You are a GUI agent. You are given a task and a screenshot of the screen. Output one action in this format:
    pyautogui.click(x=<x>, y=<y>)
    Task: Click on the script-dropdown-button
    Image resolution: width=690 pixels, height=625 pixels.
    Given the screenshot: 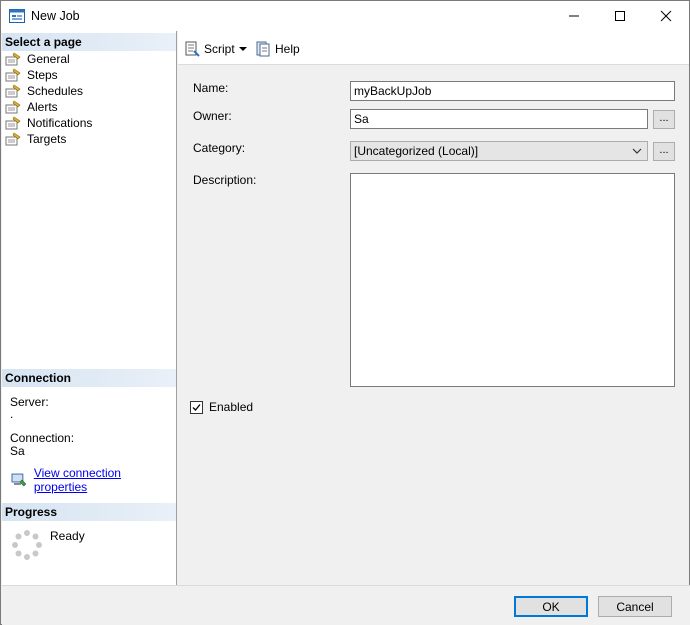 What is the action you would take?
    pyautogui.click(x=243, y=49)
    